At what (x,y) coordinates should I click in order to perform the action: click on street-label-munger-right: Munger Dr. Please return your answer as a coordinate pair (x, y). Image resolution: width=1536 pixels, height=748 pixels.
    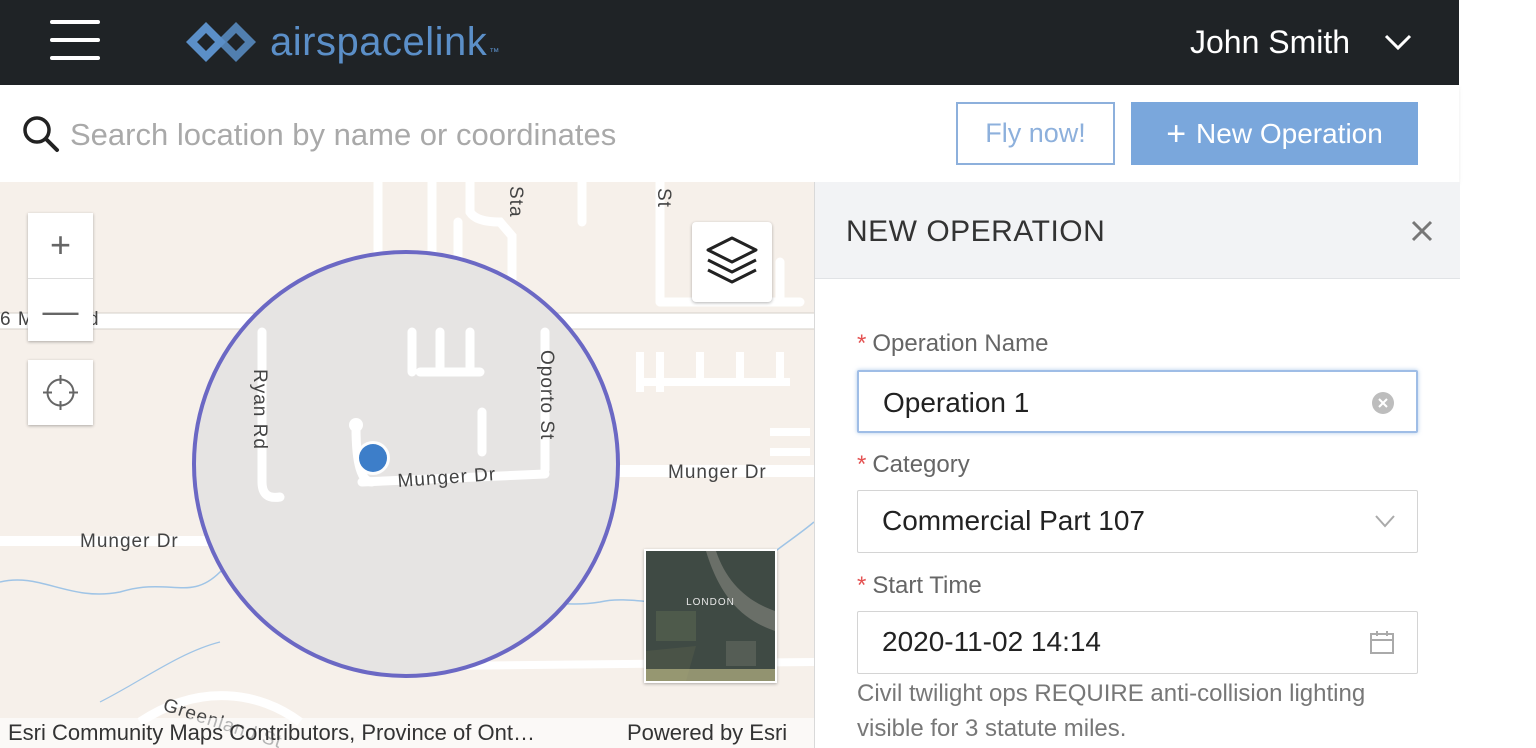
    Looking at the image, I should click on (717, 472).